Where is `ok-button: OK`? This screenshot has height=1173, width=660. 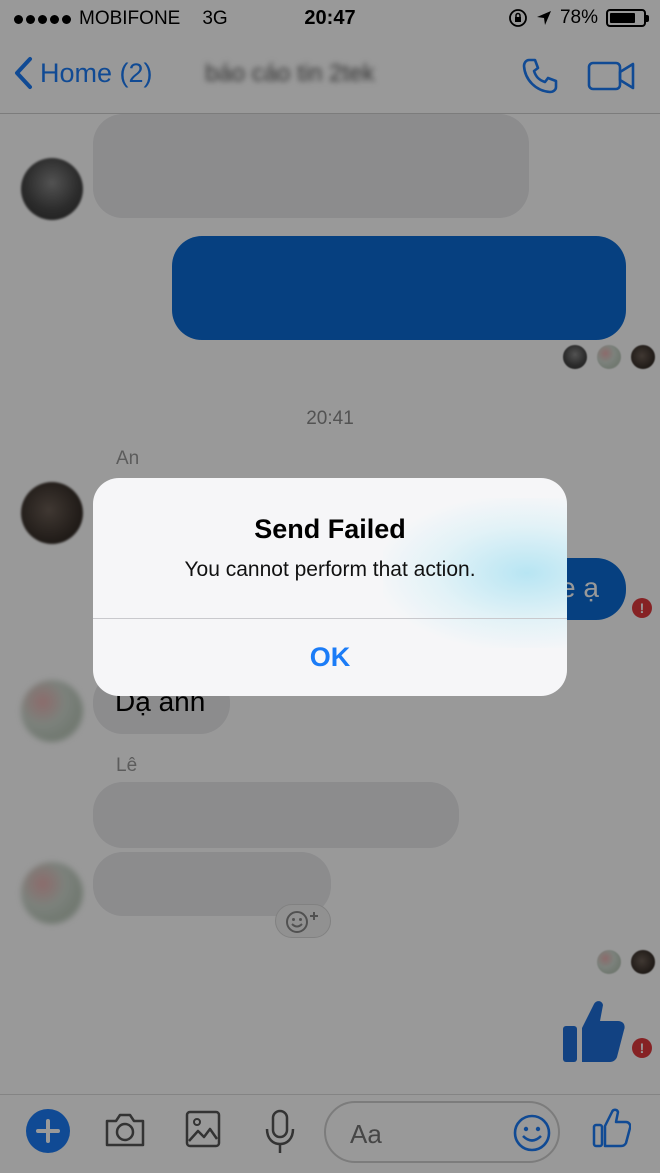 ok-button: OK is located at coordinates (330, 657).